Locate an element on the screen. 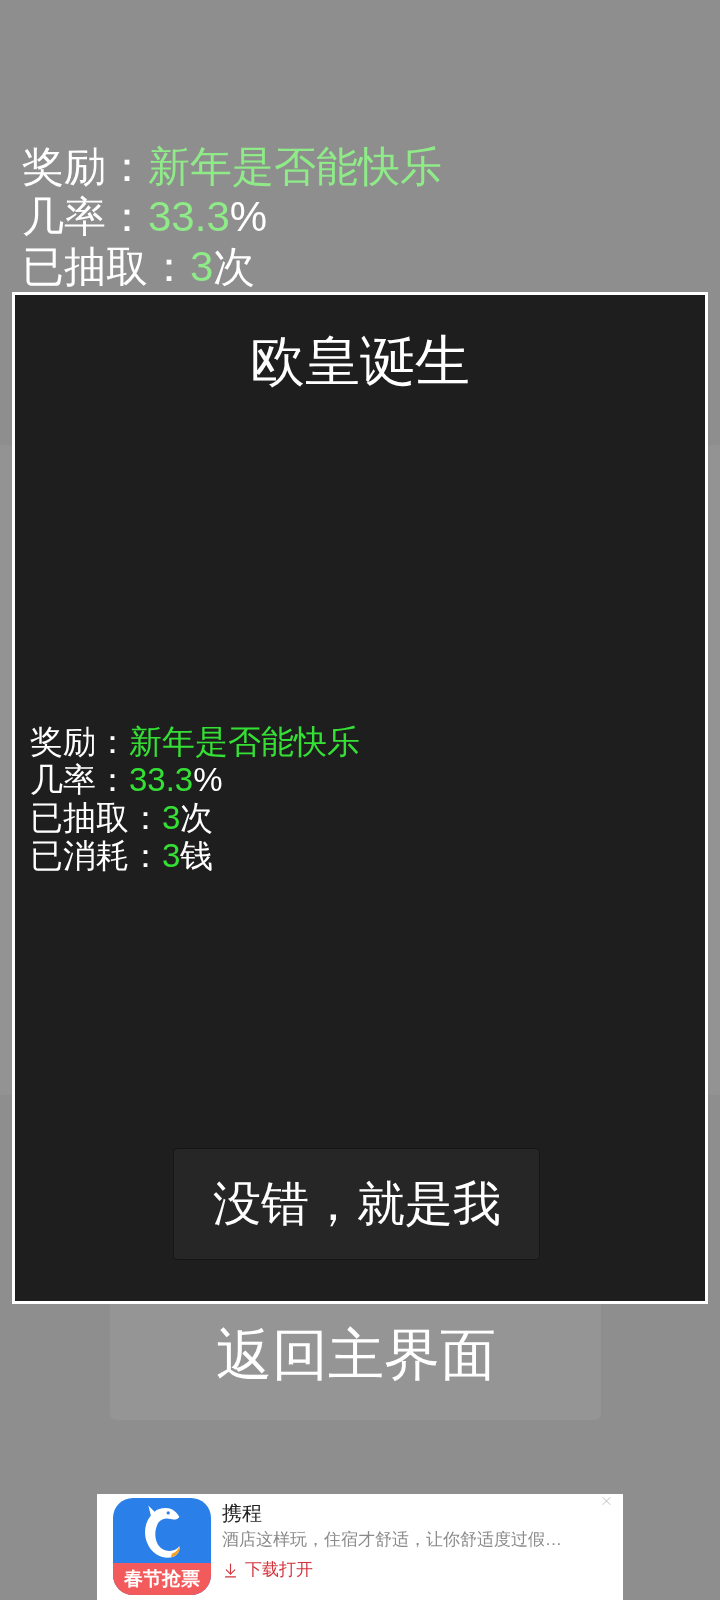 This screenshot has width=720, height=1600. download-icon is located at coordinates (230, 1570).